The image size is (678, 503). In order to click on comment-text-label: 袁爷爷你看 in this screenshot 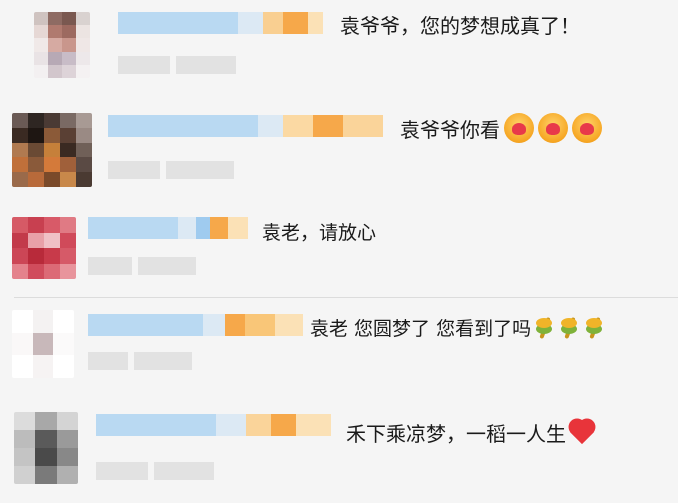, I will do `click(450, 129)`.